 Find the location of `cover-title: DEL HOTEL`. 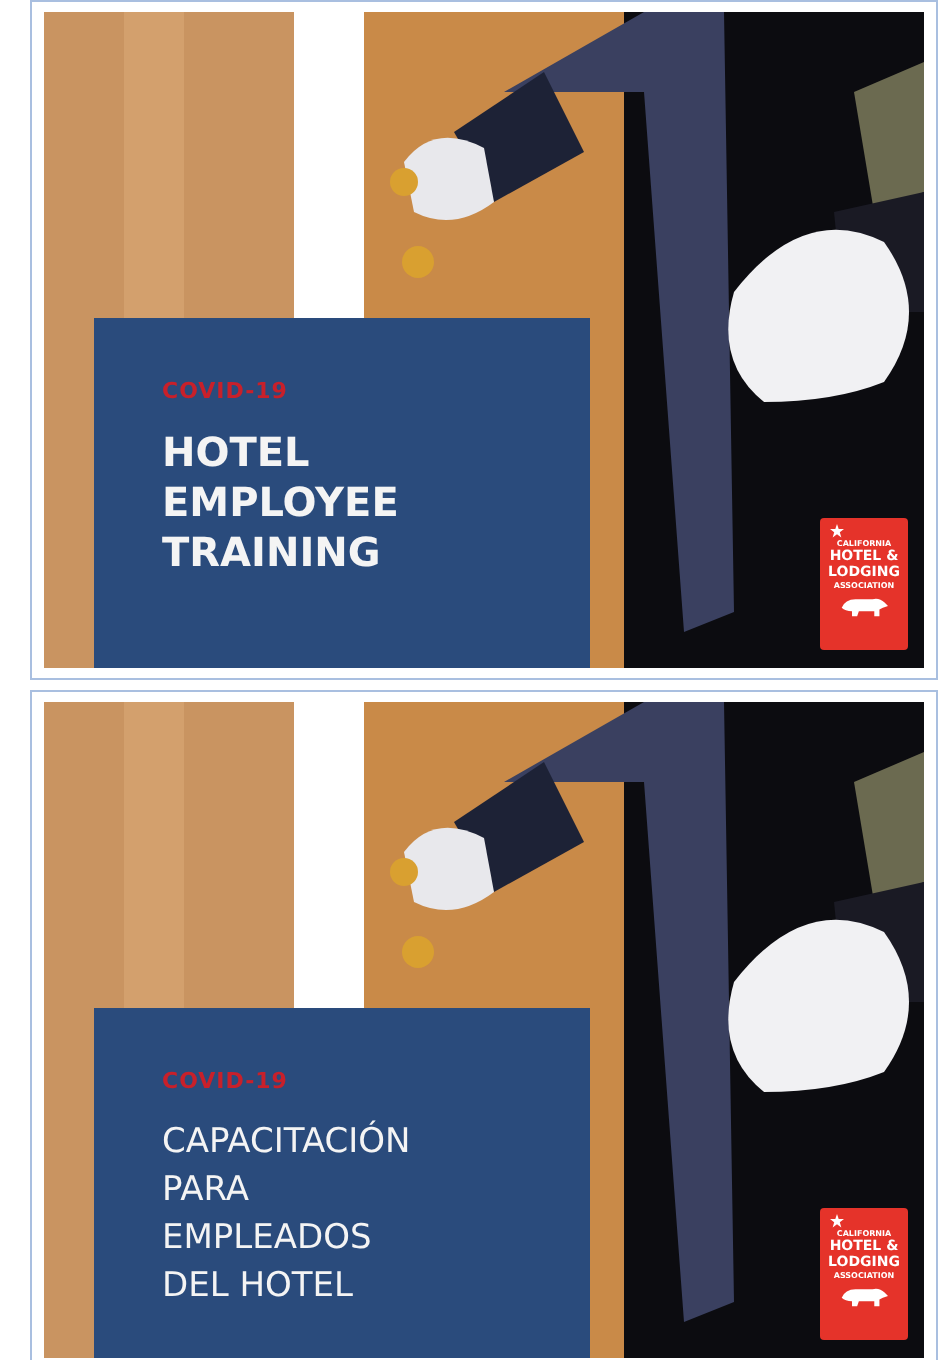

cover-title: DEL HOTEL is located at coordinates (258, 1287).